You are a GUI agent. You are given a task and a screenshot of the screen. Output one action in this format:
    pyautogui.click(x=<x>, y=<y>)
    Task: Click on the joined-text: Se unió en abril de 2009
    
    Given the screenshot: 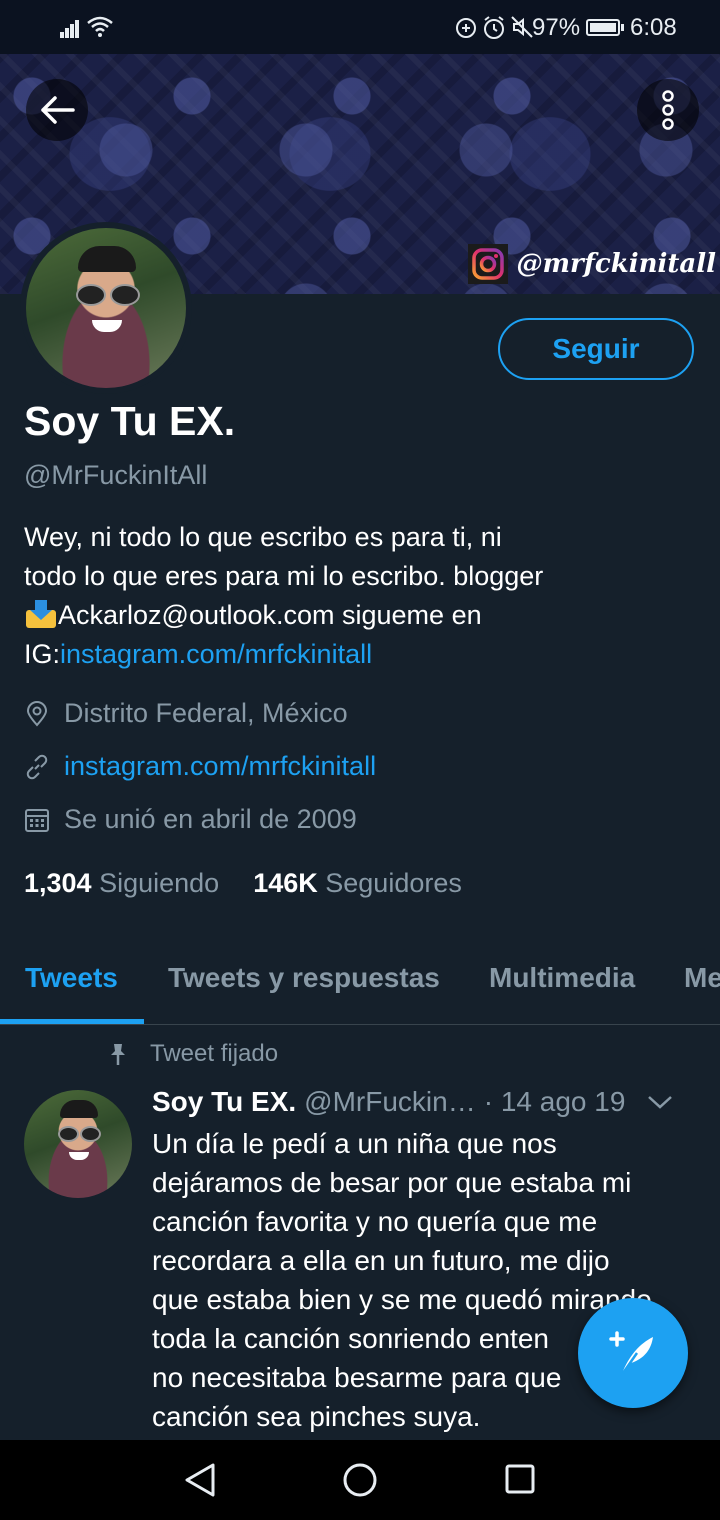 What is the action you would take?
    pyautogui.click(x=210, y=819)
    